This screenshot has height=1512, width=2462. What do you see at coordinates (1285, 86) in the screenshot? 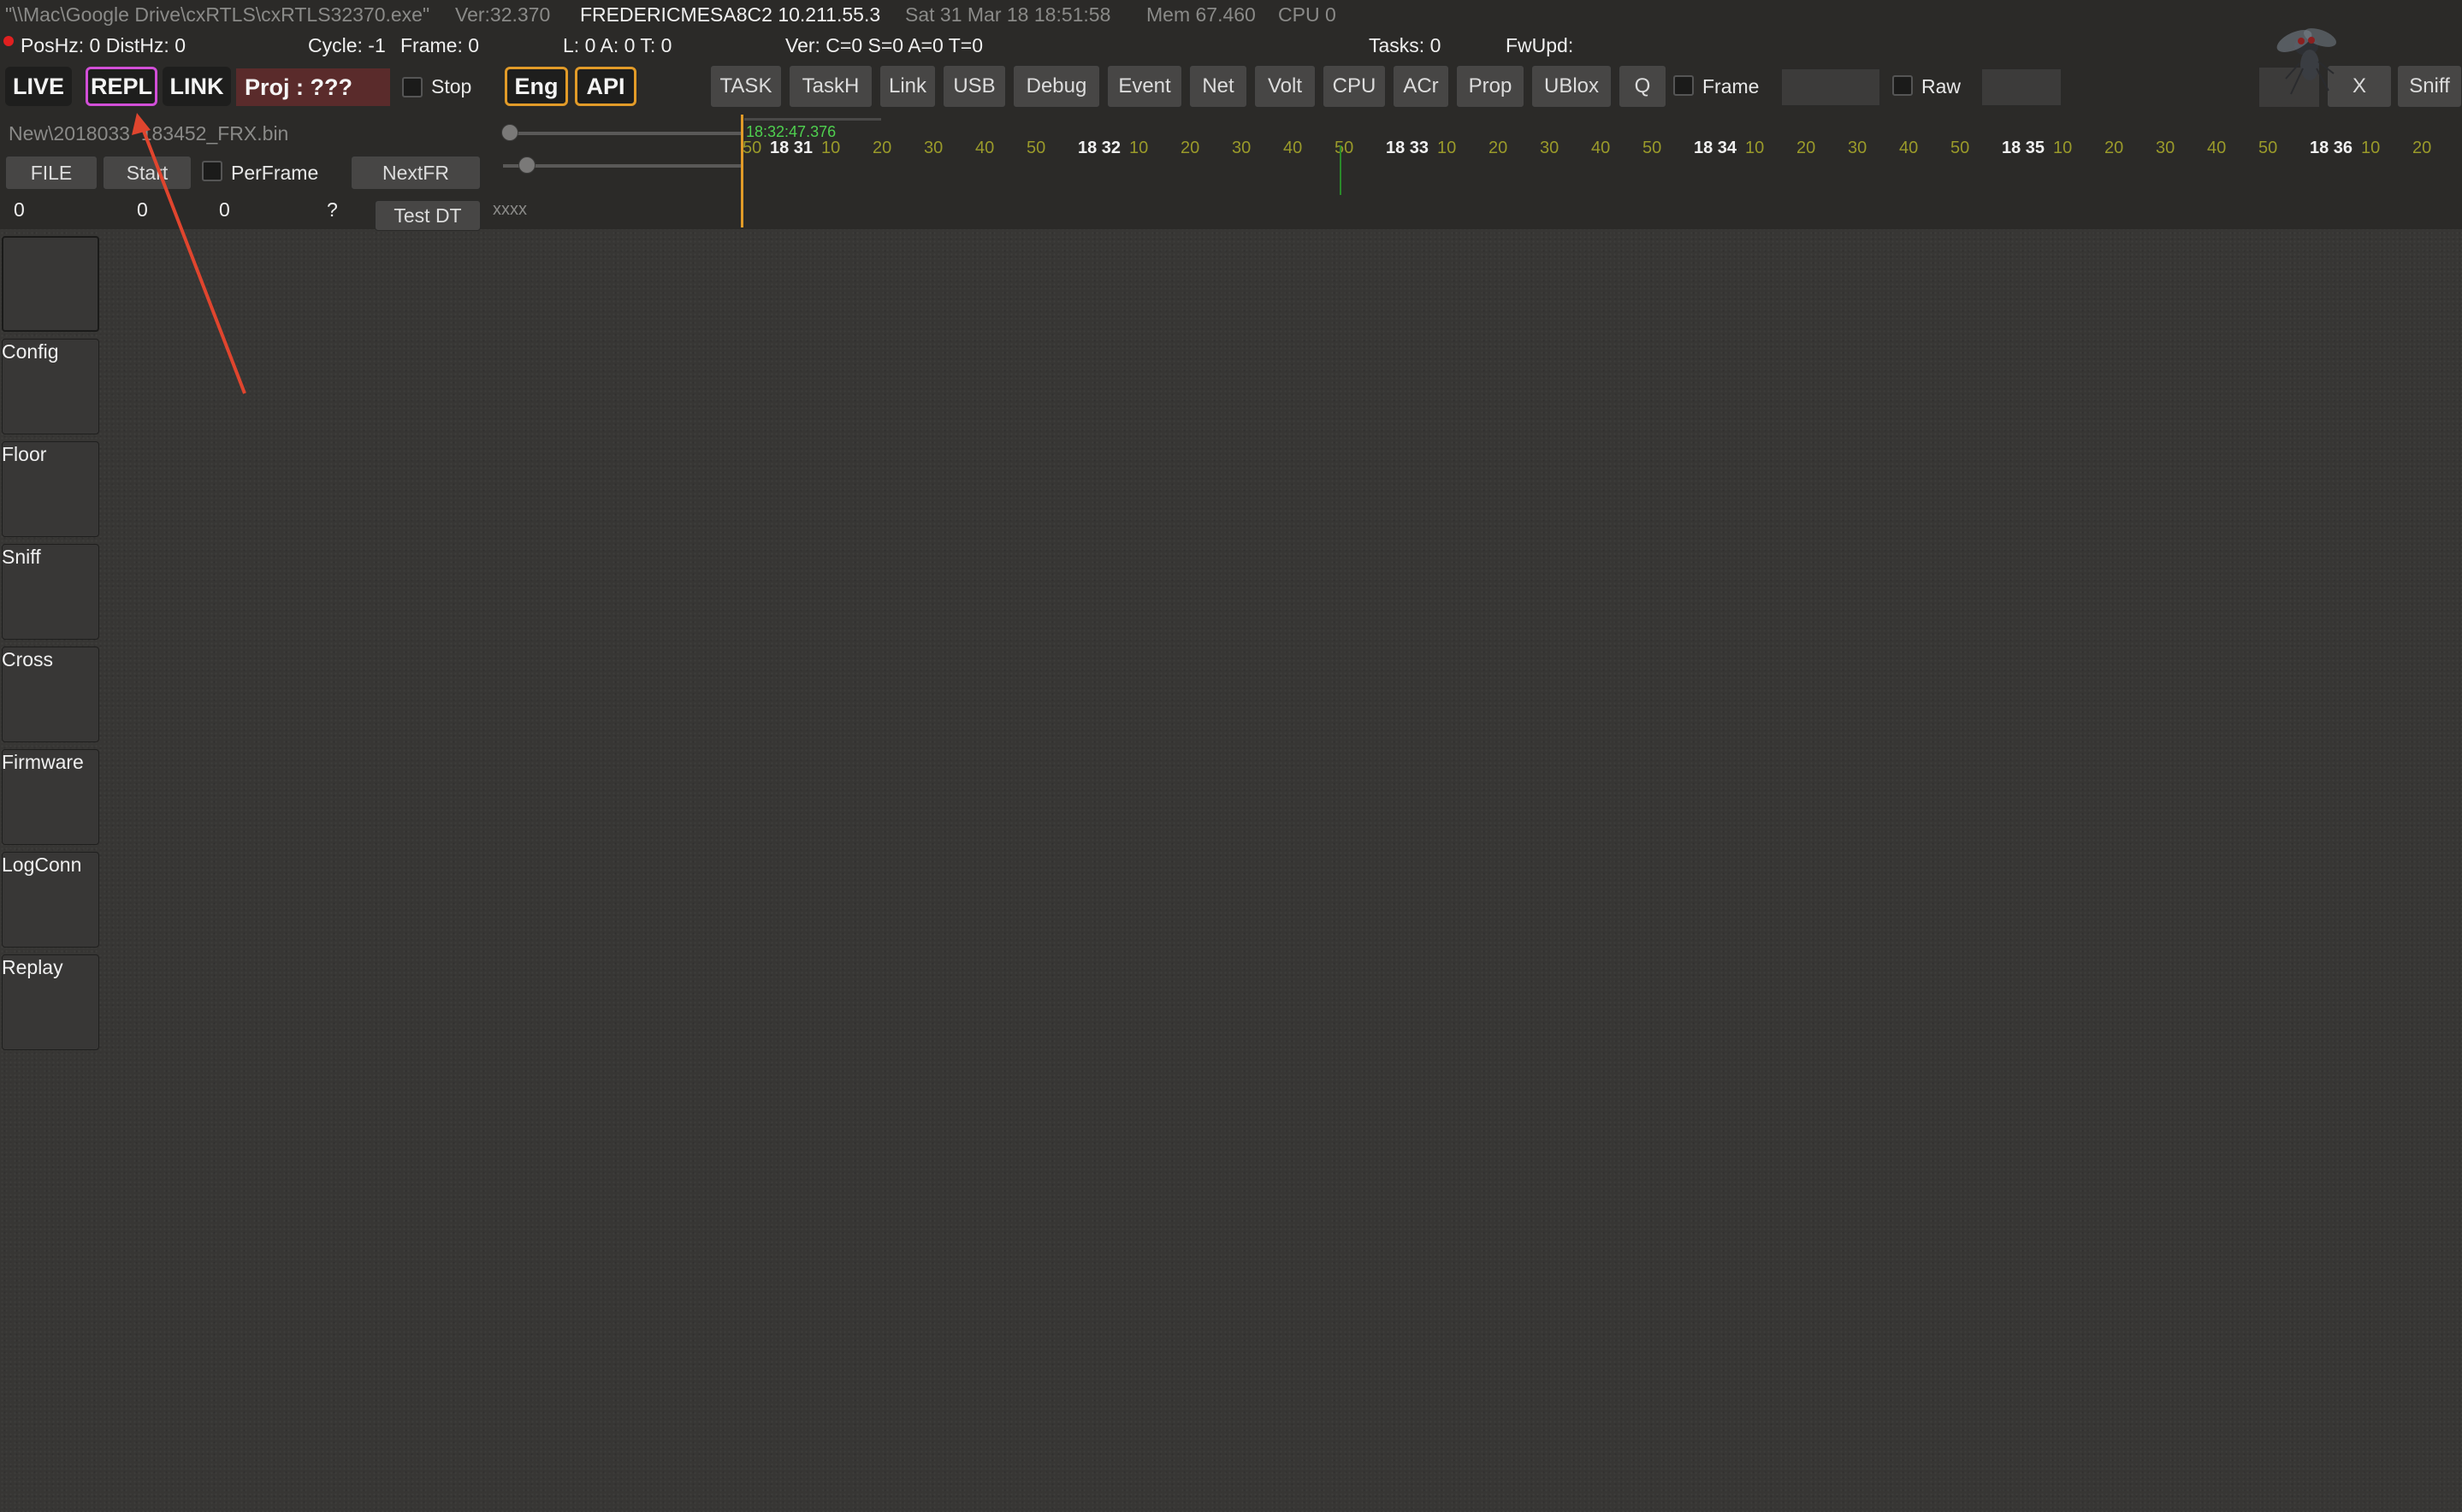
I see `toolbar-button-volt: Volt` at bounding box center [1285, 86].